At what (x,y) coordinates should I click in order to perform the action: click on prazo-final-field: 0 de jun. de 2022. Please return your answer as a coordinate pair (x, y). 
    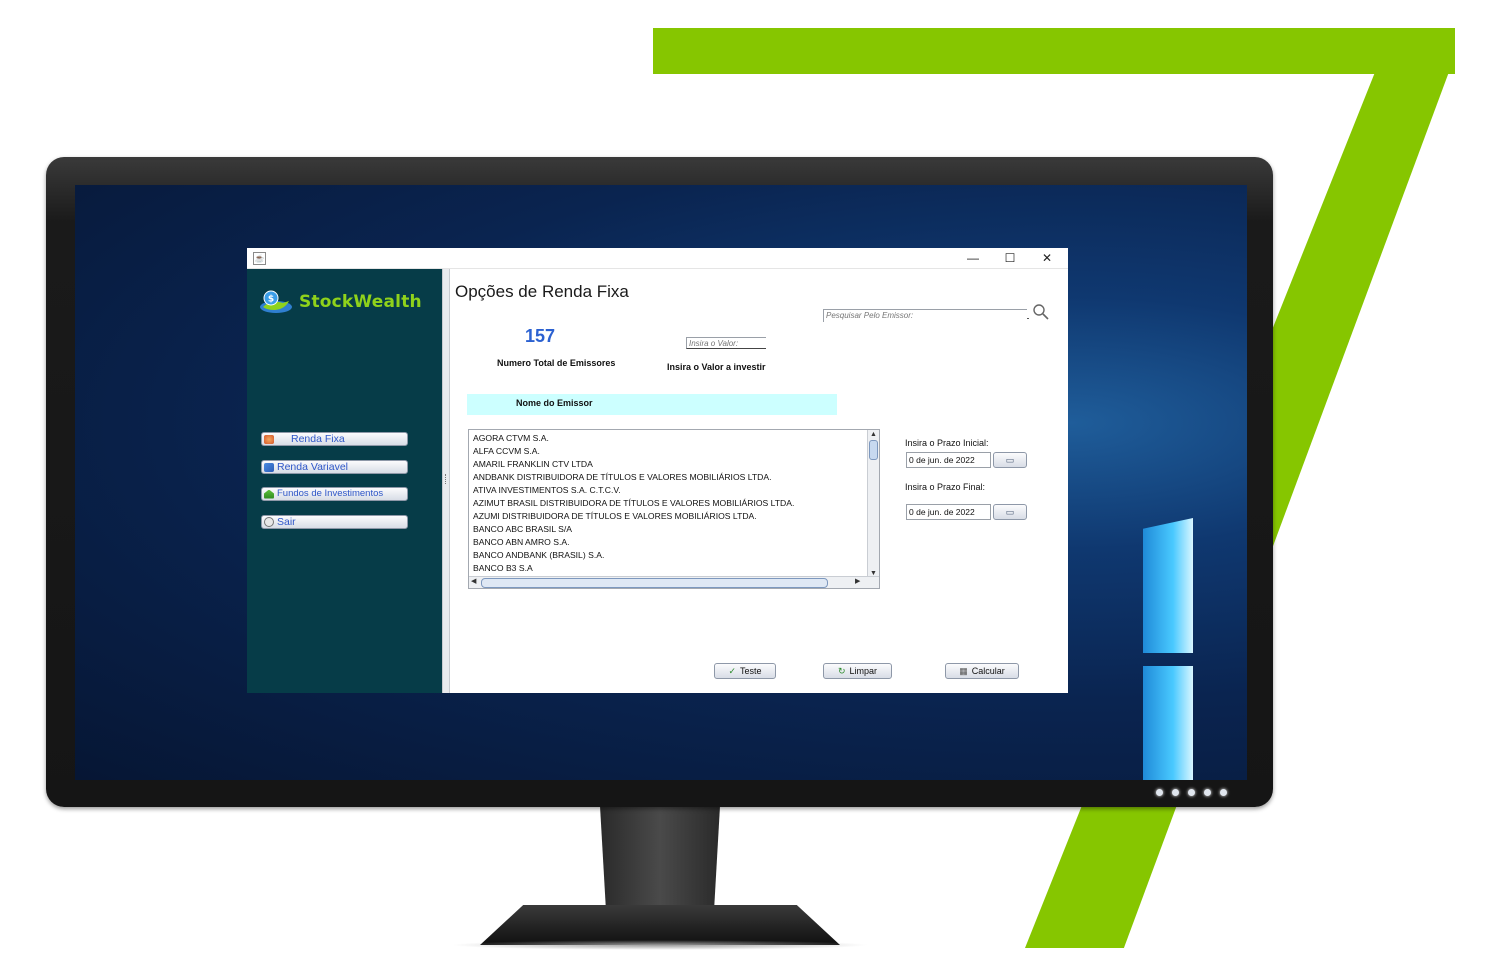
    Looking at the image, I should click on (948, 512).